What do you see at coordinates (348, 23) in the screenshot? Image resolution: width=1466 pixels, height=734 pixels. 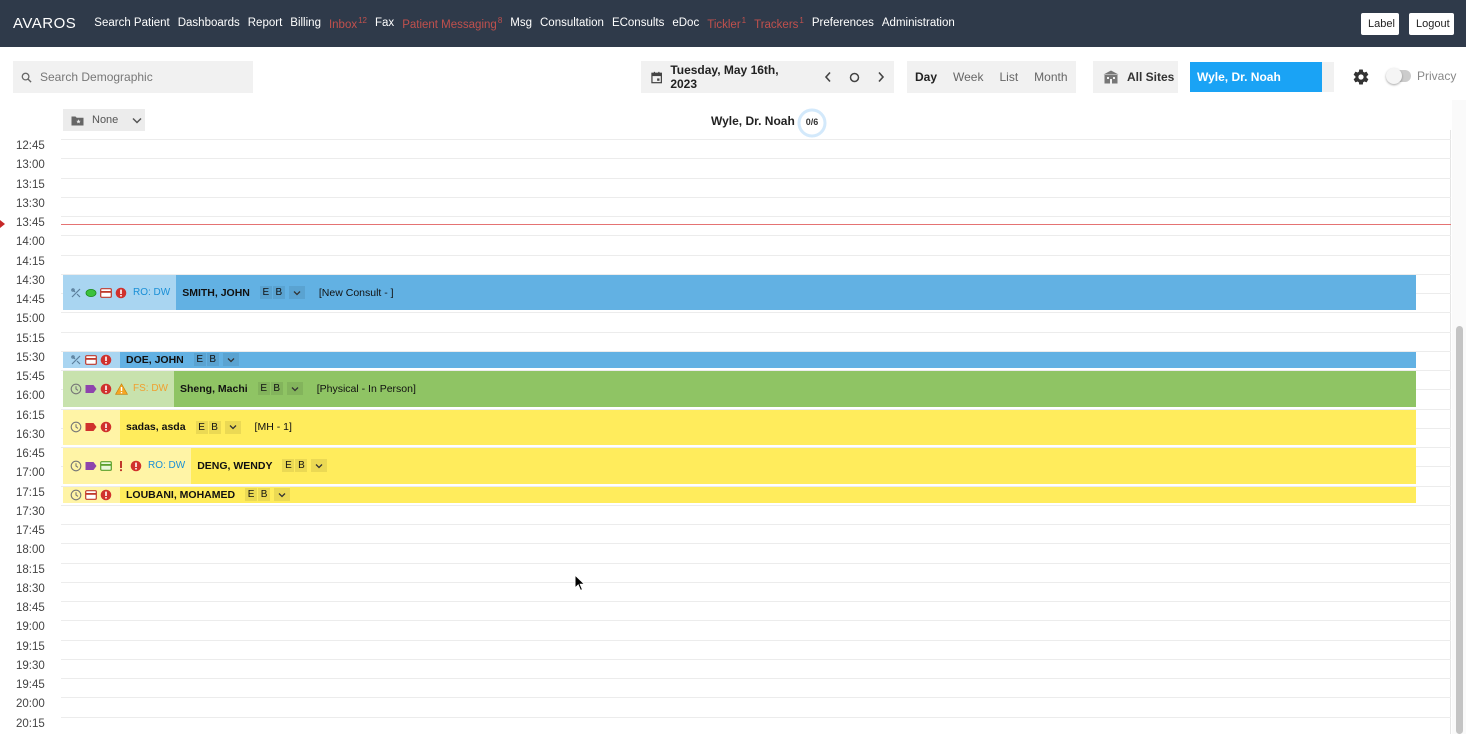 I see `nav-inbox: Inbox12` at bounding box center [348, 23].